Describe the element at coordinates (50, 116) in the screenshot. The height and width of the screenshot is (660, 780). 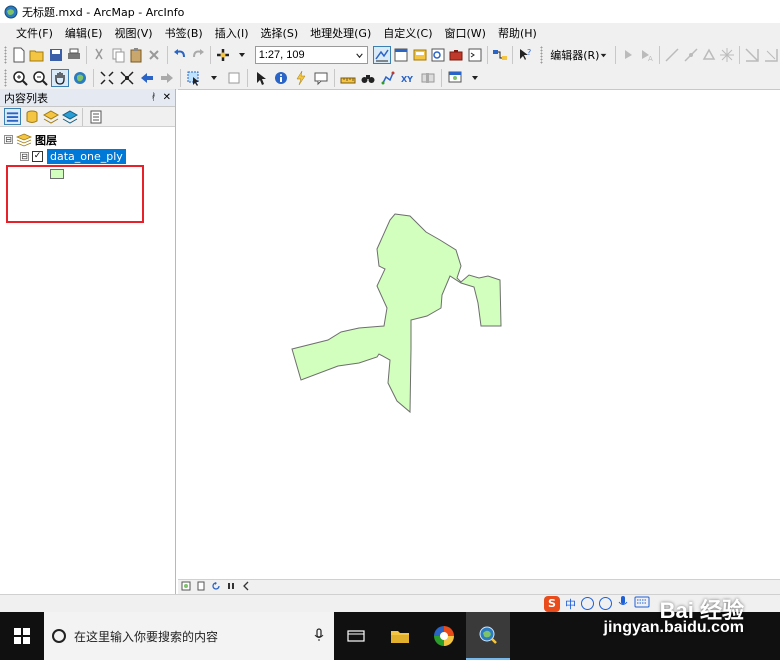
I see `list-by-visibility-button` at that location.